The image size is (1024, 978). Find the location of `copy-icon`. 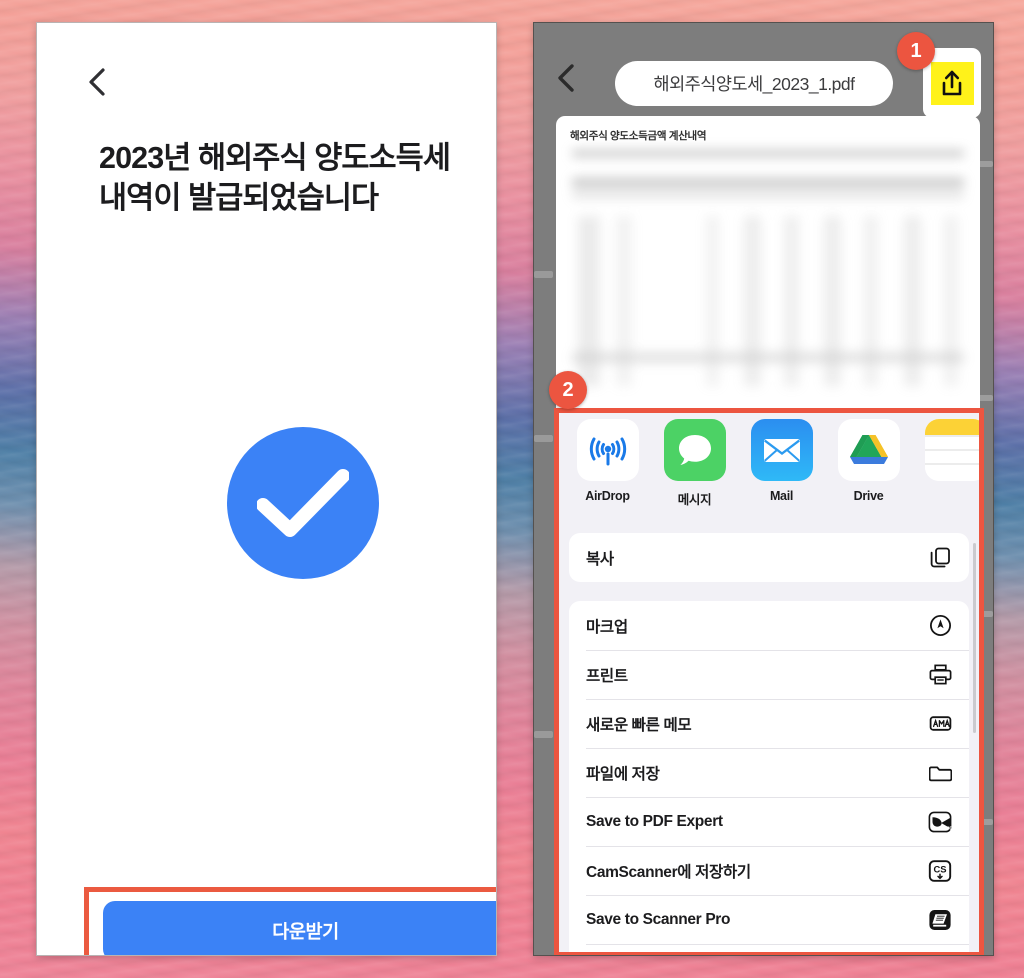

copy-icon is located at coordinates (940, 558).